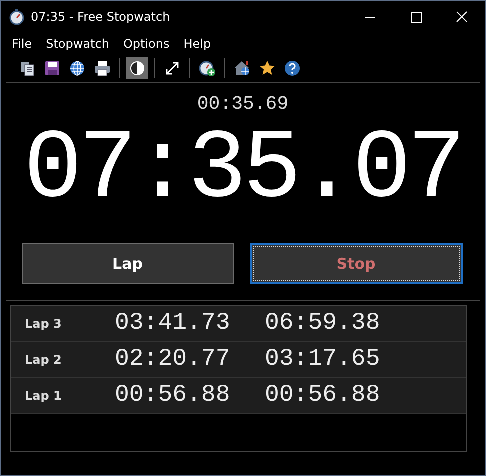  What do you see at coordinates (267, 68) in the screenshot?
I see `star-icon` at bounding box center [267, 68].